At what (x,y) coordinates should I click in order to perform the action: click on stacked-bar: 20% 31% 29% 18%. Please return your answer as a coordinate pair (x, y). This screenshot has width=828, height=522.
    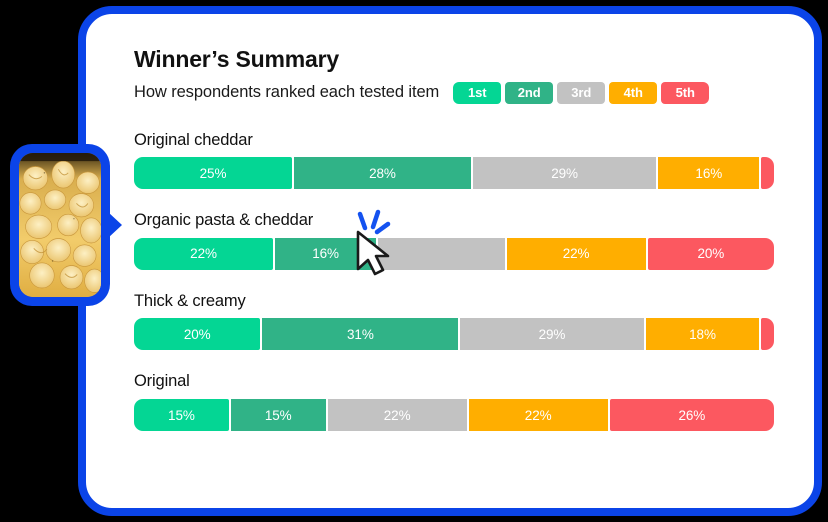
    Looking at the image, I should click on (454, 334).